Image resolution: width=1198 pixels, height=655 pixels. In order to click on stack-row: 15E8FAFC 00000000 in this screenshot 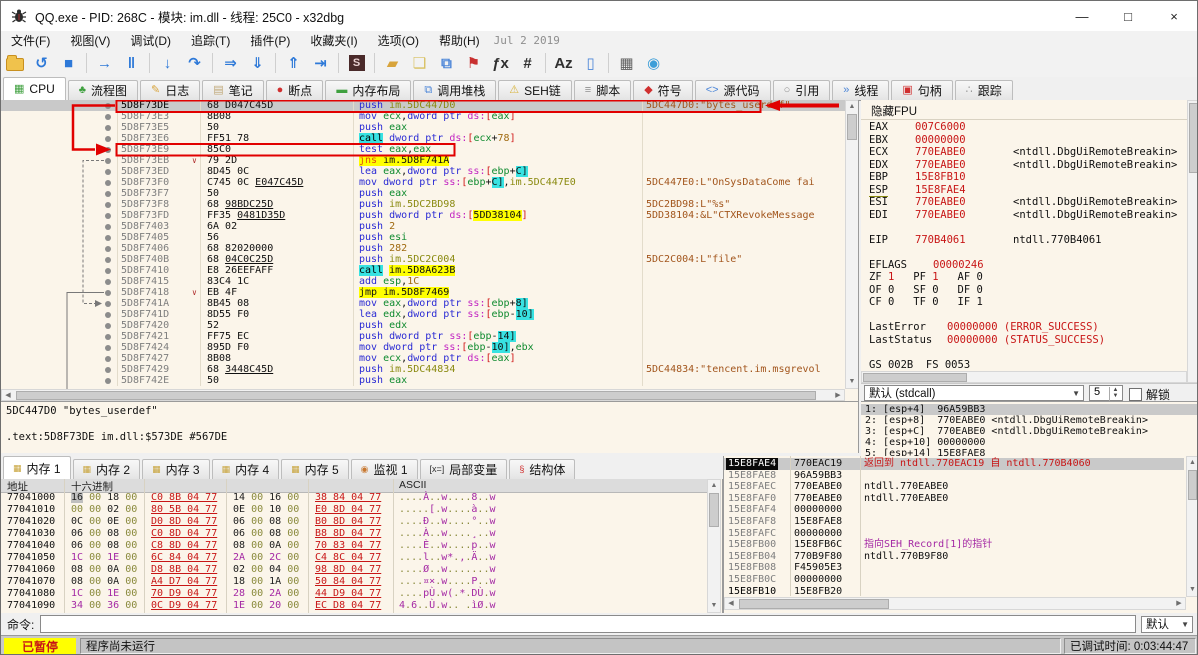, I will do `click(954, 534)`.